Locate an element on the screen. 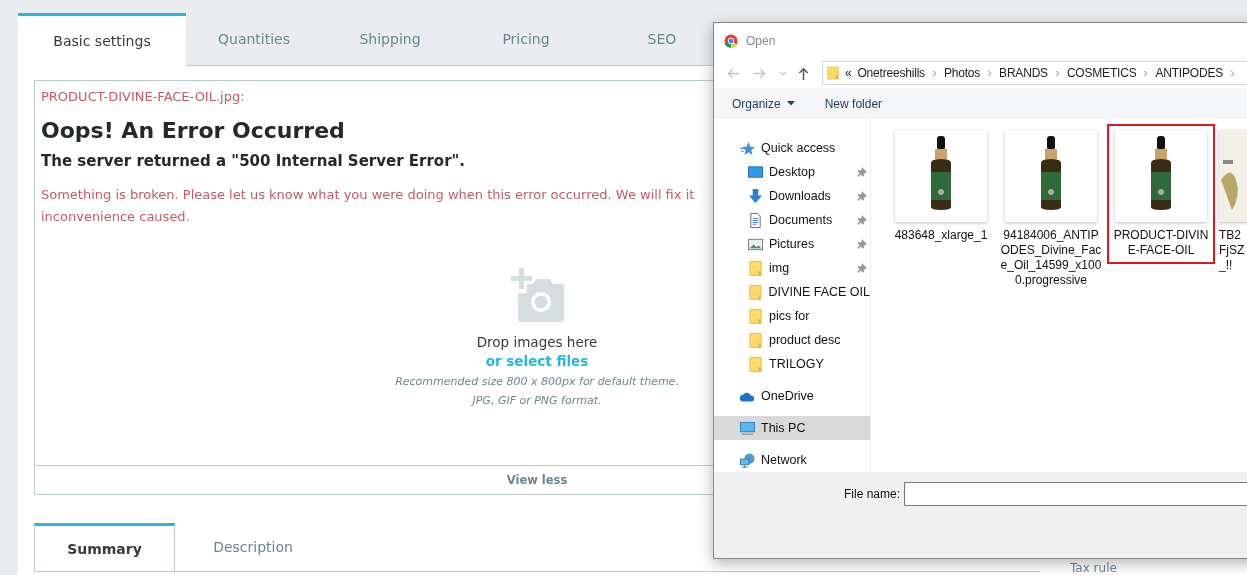 This screenshot has height=575, width=1247. error-title: Oops! An Error Occurred is located at coordinates (193, 130).